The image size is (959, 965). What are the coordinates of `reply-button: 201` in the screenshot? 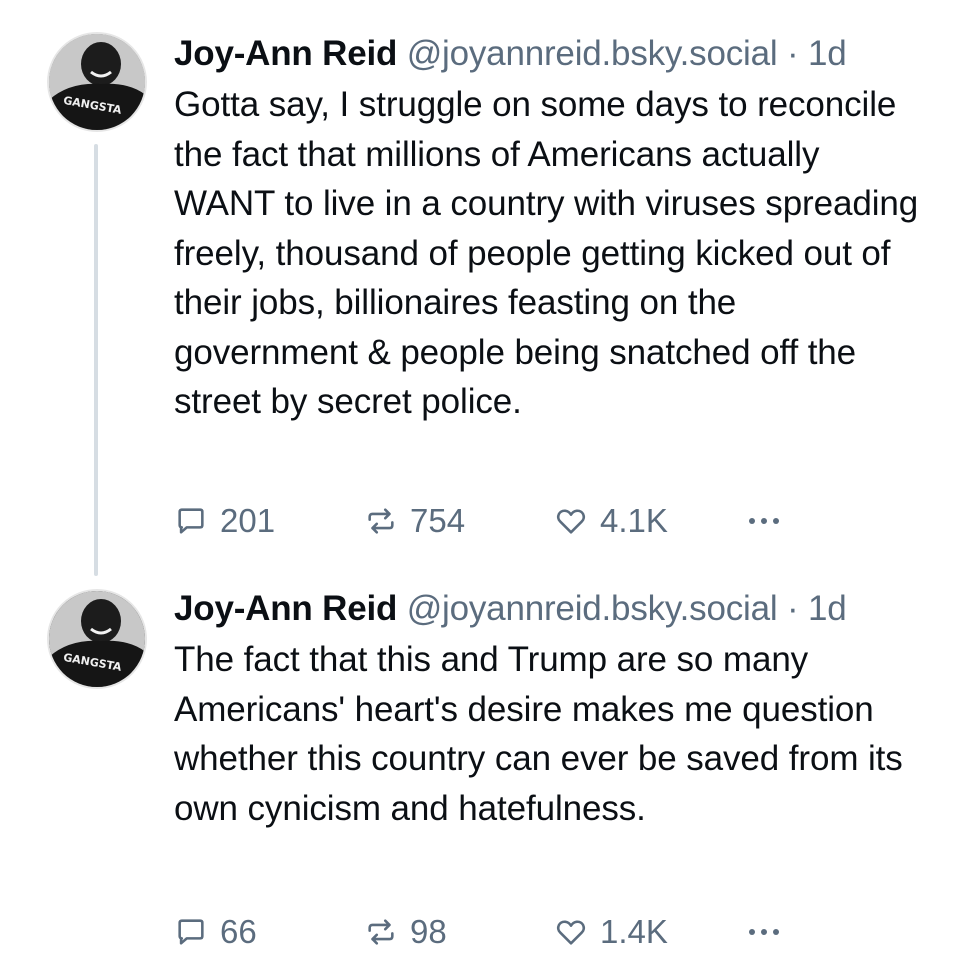 It's located at (224, 521).